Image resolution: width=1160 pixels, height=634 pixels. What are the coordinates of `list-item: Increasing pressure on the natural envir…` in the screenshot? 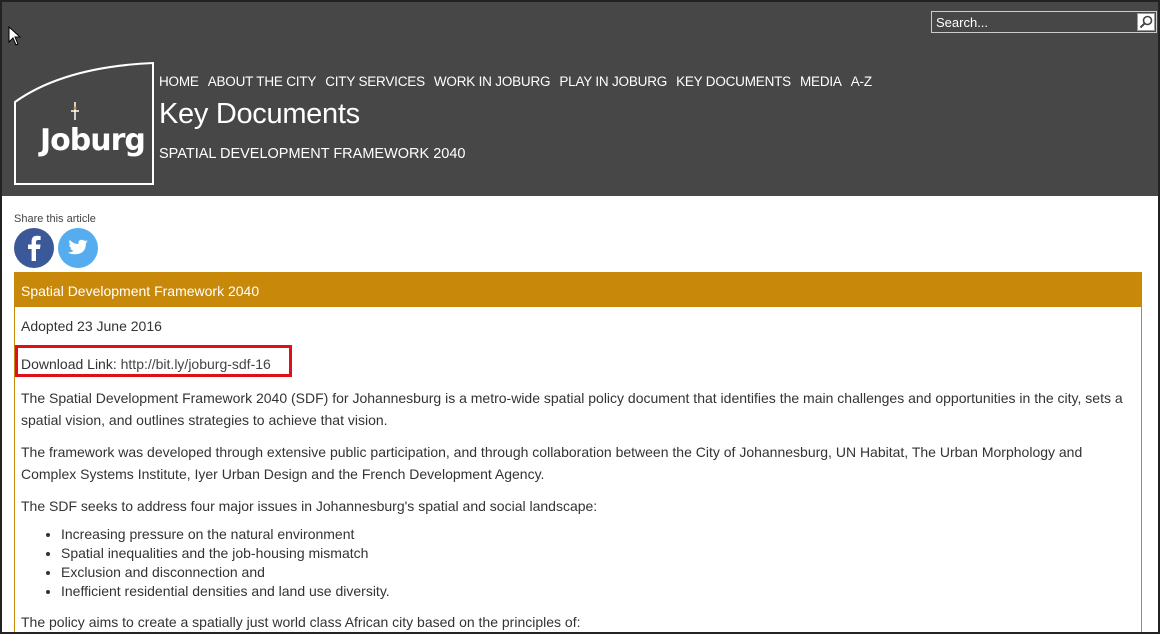 It's located at (596, 534).